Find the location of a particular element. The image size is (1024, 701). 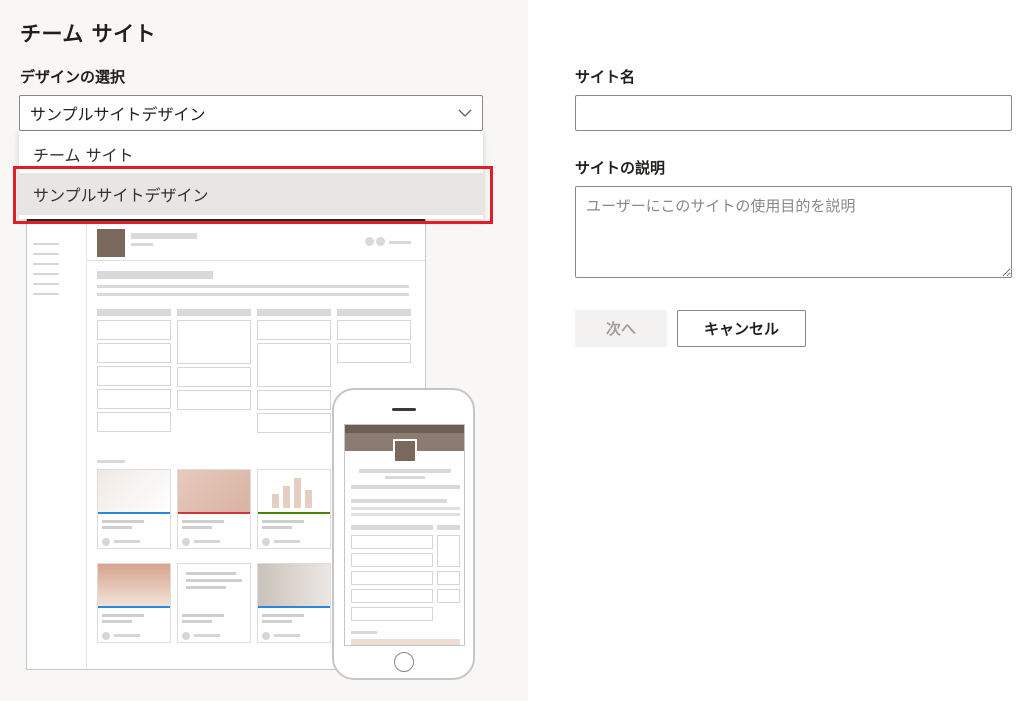

preview-left-nav is located at coordinates (57, 446).